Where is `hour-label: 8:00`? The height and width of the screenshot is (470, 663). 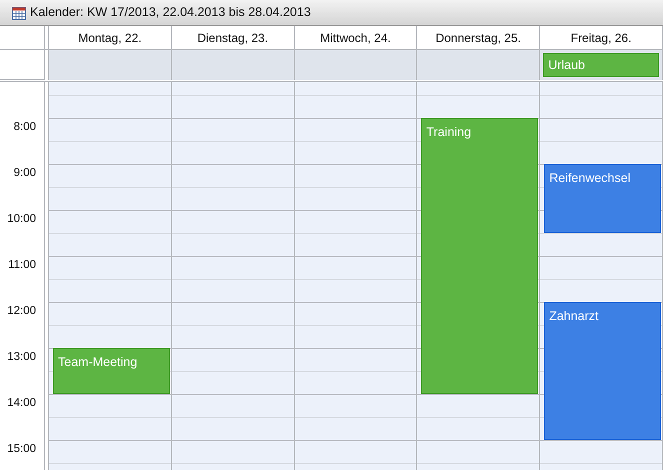 hour-label: 8:00 is located at coordinates (25, 127).